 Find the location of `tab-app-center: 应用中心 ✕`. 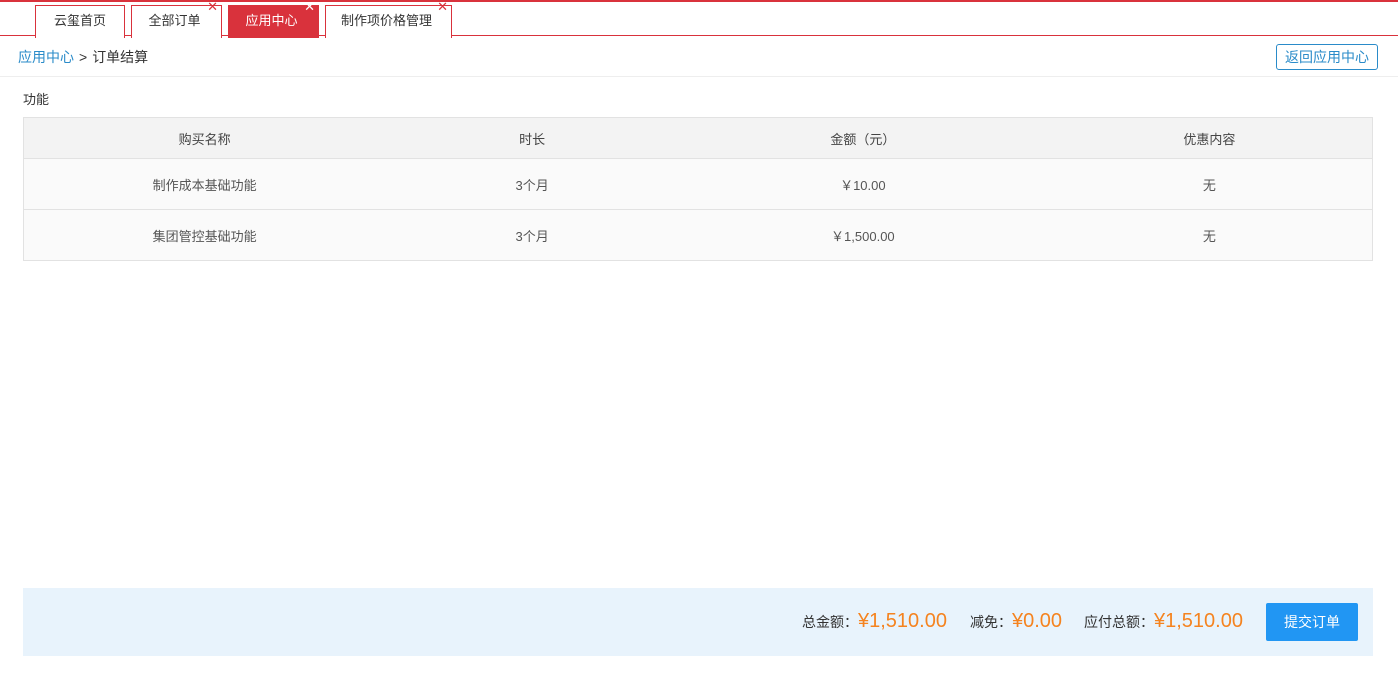

tab-app-center: 应用中心 ✕ is located at coordinates (273, 19).